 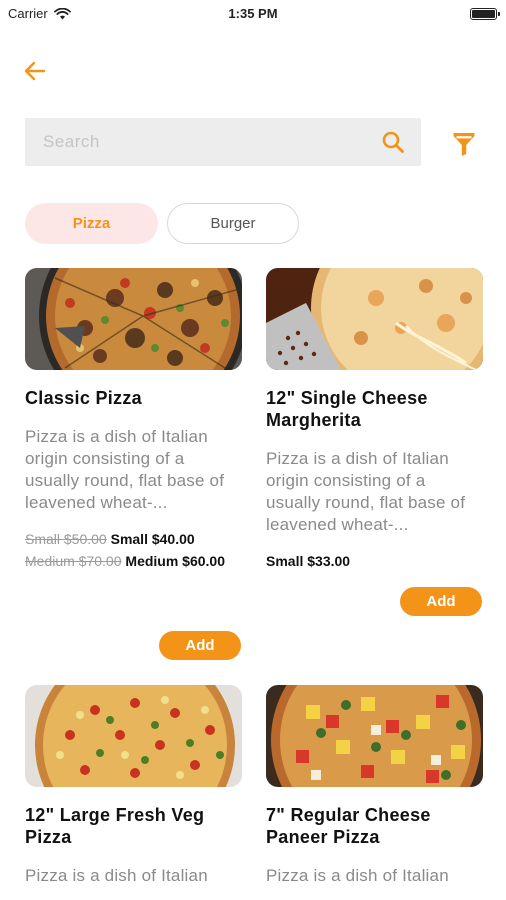 What do you see at coordinates (152, 539) in the screenshot?
I see `price-current: Small $40.00` at bounding box center [152, 539].